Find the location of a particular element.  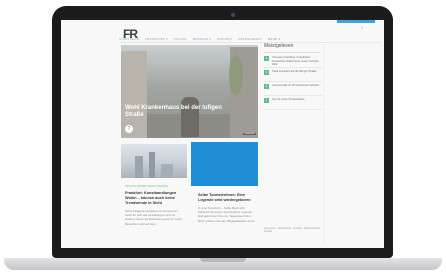

nav-item-zukunft: ZUKUNFT is located at coordinates (224, 39).